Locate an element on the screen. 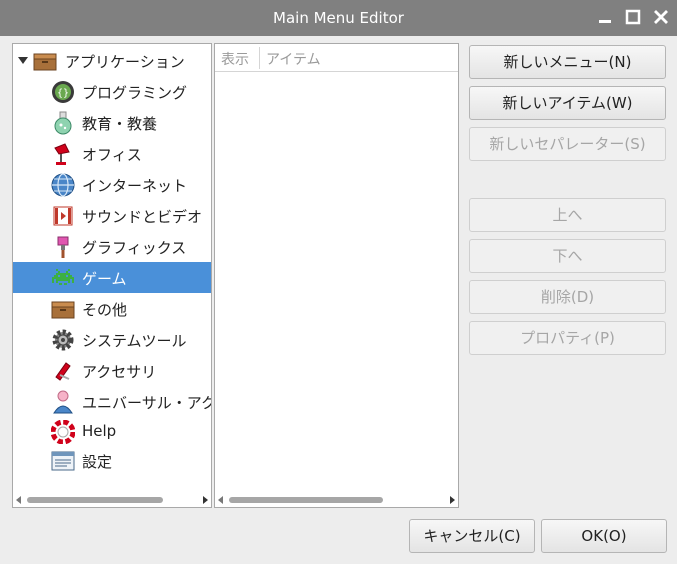  tree-item-label: オフィス is located at coordinates (112, 155).